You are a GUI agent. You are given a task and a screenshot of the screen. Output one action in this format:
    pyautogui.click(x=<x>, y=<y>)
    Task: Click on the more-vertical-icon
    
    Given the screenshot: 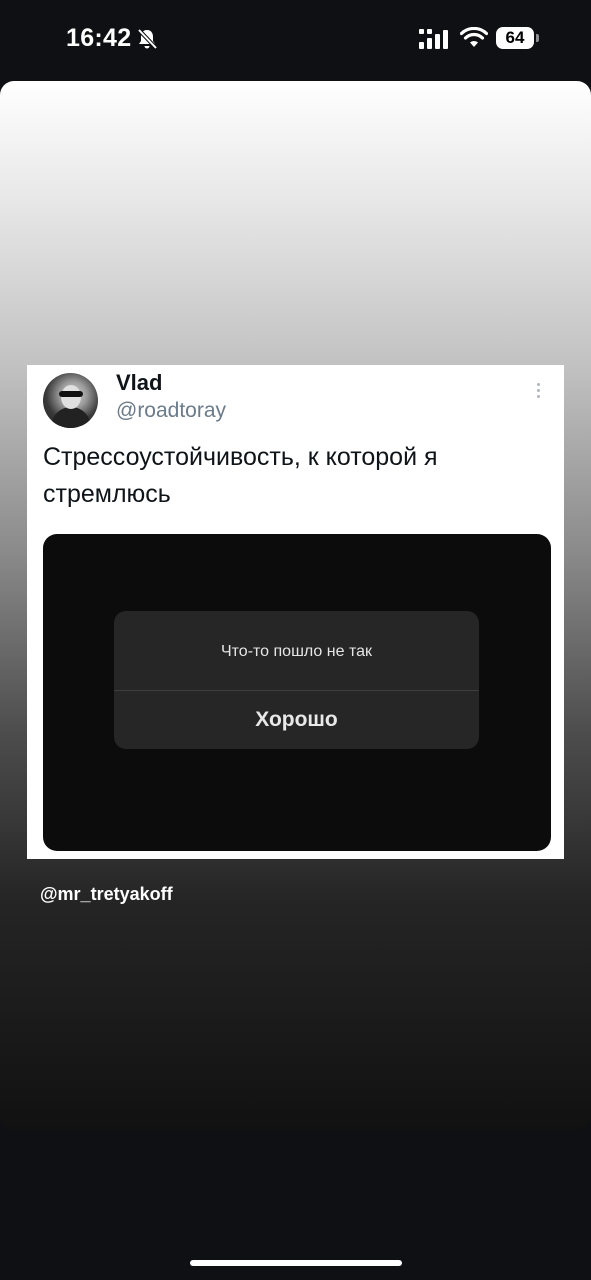 What is the action you would take?
    pyautogui.click(x=538, y=394)
    